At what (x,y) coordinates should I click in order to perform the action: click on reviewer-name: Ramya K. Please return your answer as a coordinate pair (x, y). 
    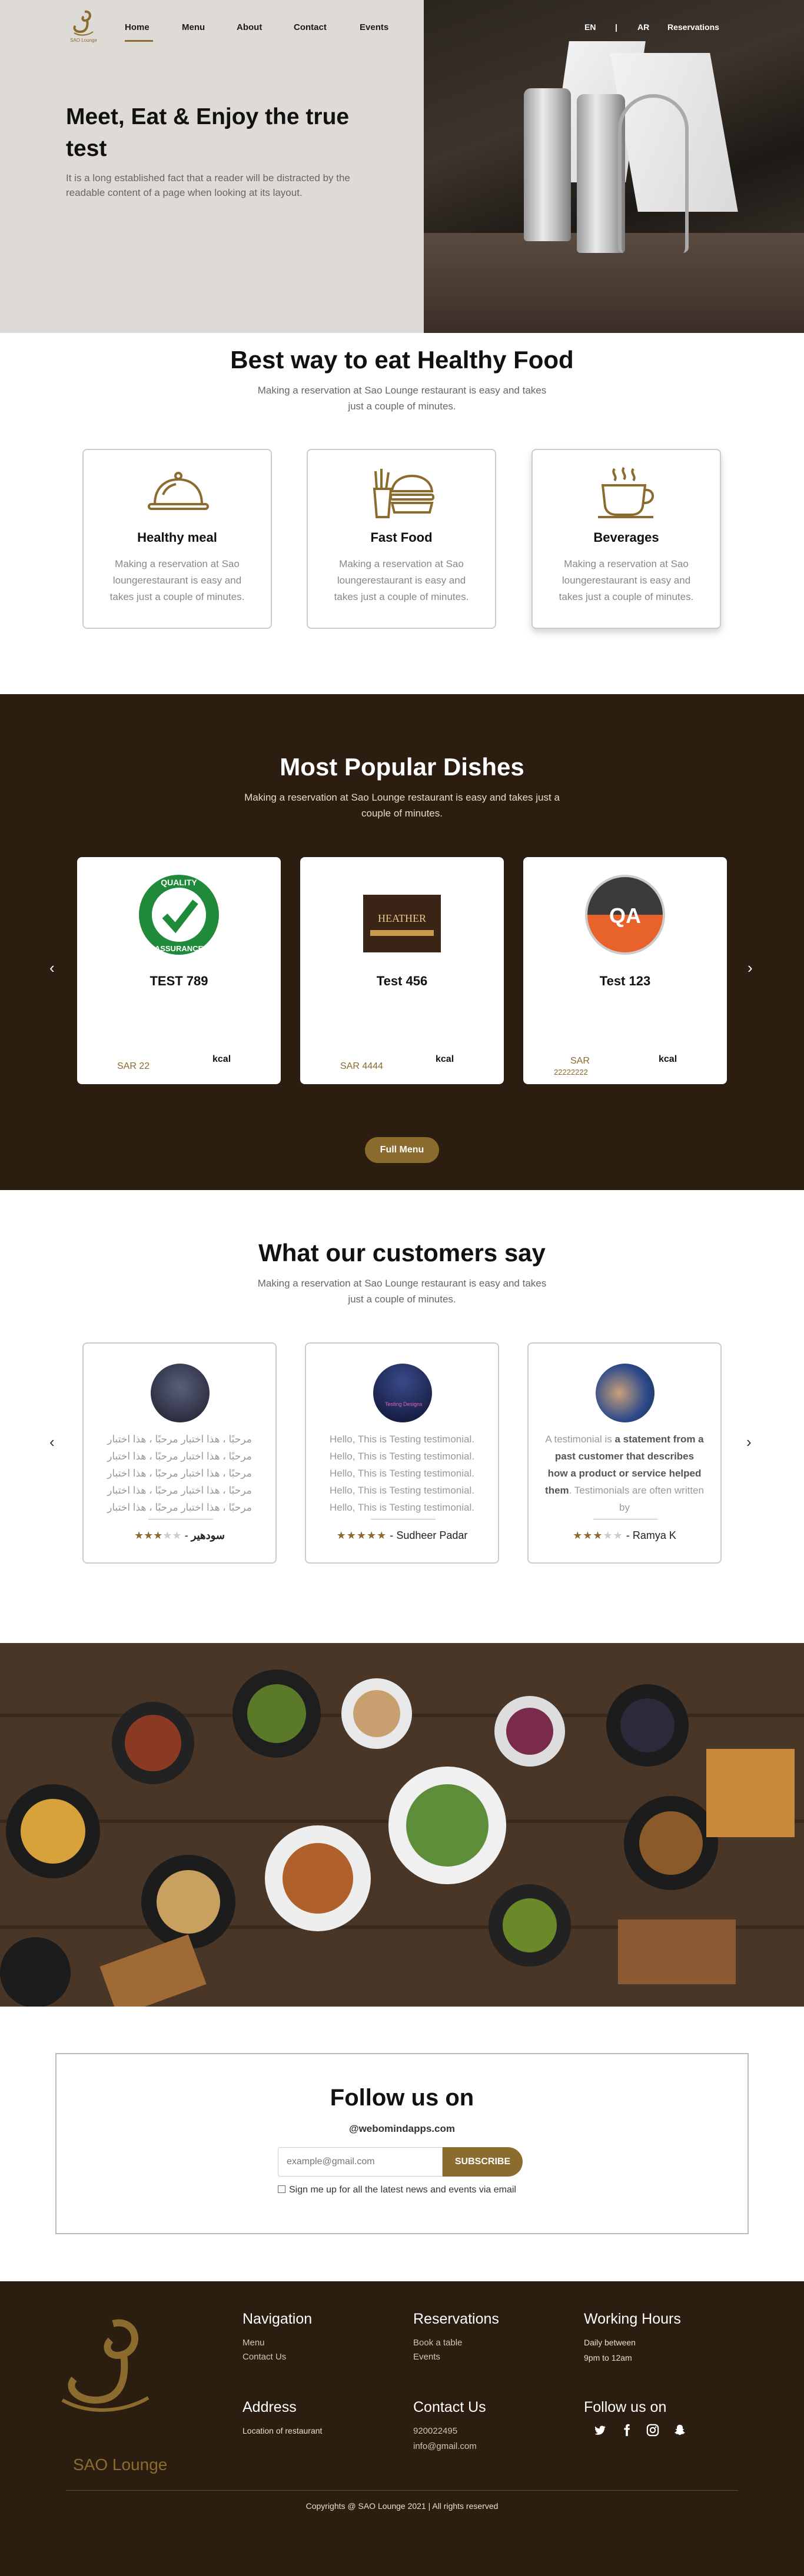
    Looking at the image, I should click on (654, 1535).